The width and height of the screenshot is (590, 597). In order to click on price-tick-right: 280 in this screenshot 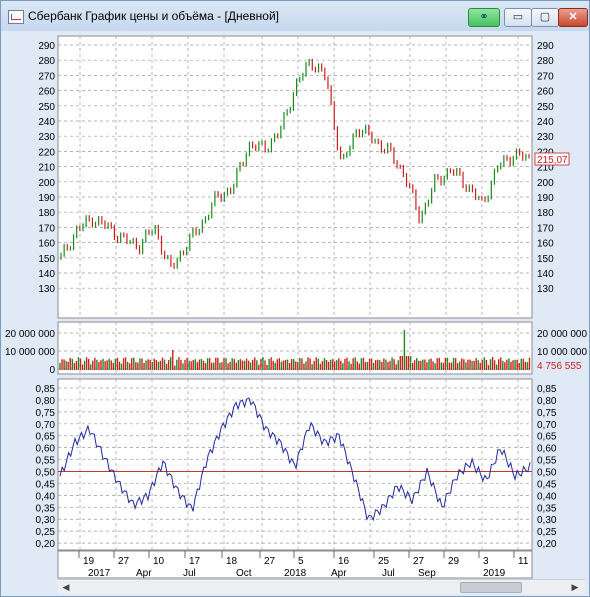, I will do `click(545, 61)`.